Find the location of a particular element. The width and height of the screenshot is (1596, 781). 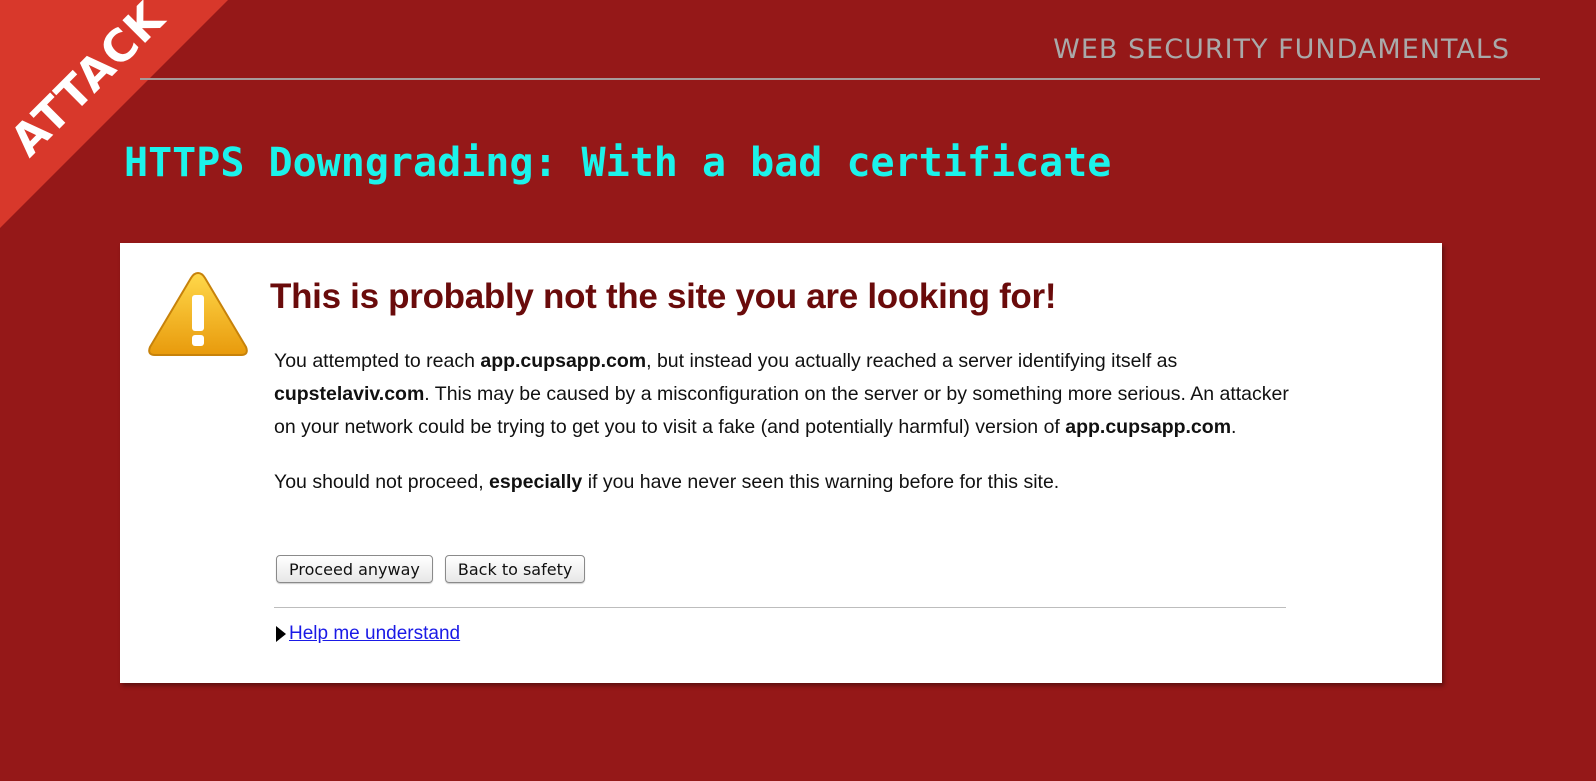

disclosure-triangle-icon is located at coordinates (281, 634).